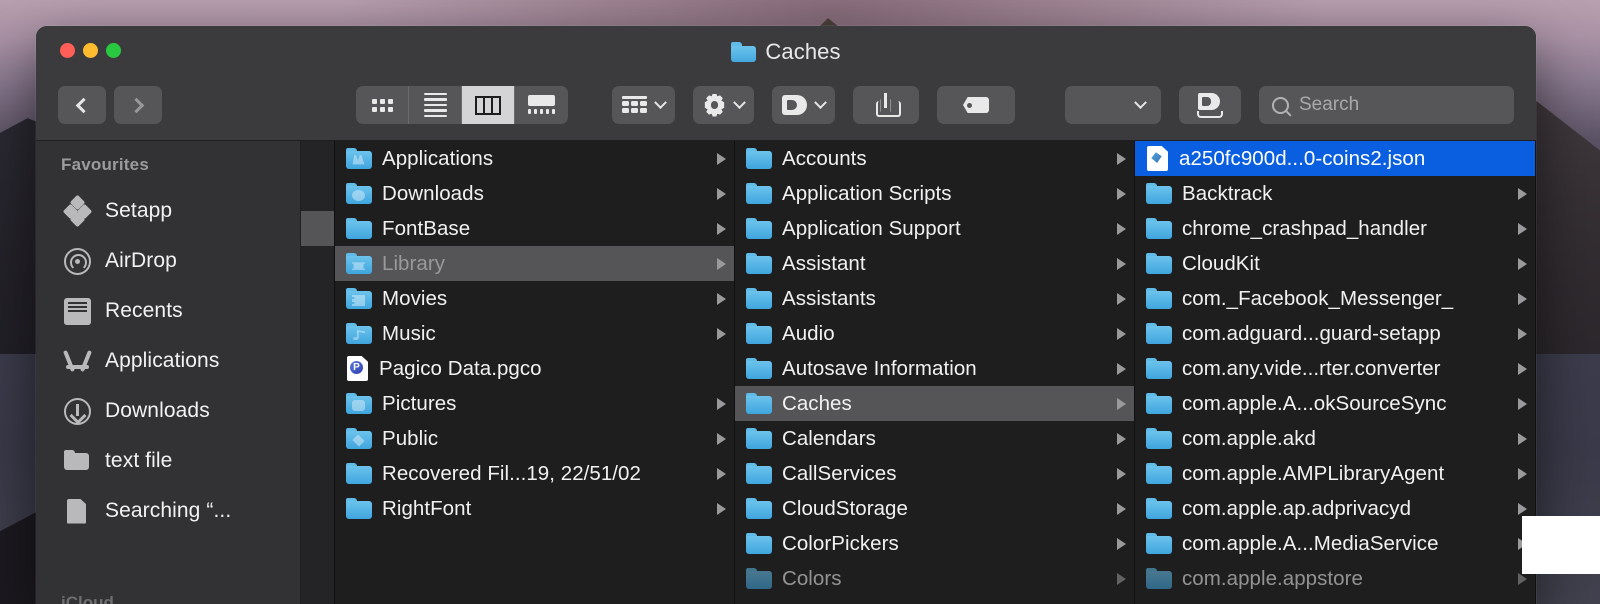  Describe the element at coordinates (1335, 228) in the screenshot. I see `table-row: chrome_crashpad_handler` at that location.